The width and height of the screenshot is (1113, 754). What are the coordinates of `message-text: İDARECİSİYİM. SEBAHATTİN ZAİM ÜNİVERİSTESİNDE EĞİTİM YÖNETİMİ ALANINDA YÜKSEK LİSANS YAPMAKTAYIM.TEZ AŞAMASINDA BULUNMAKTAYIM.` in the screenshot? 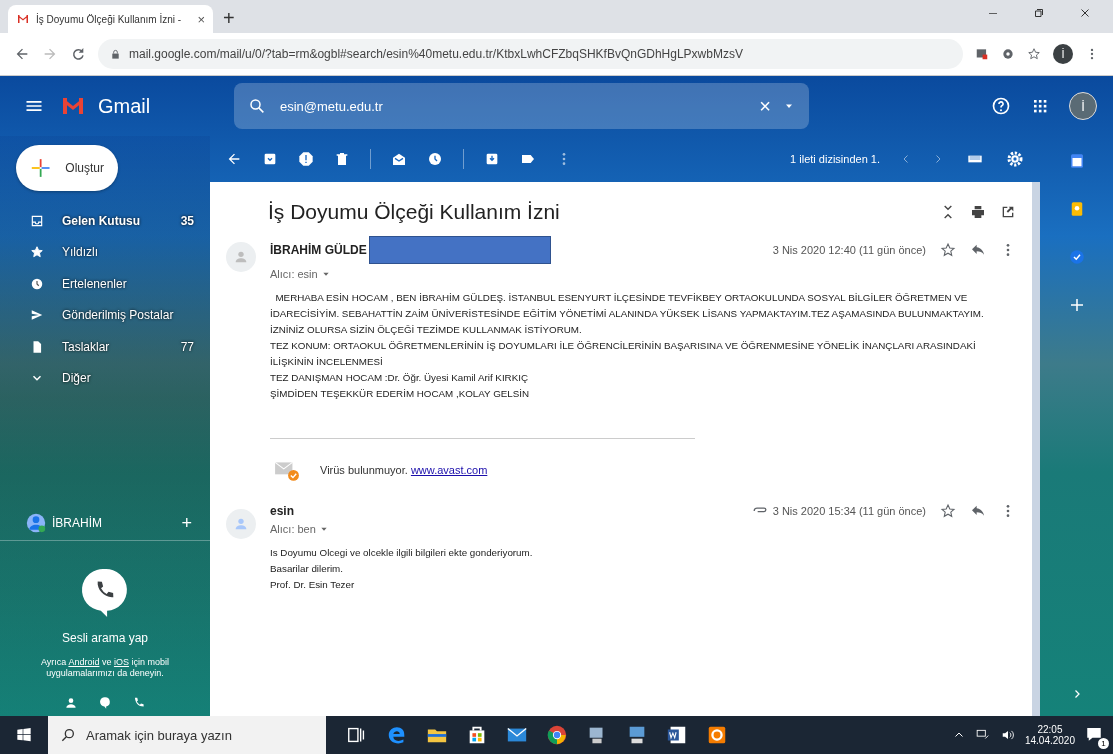 It's located at (627, 314).